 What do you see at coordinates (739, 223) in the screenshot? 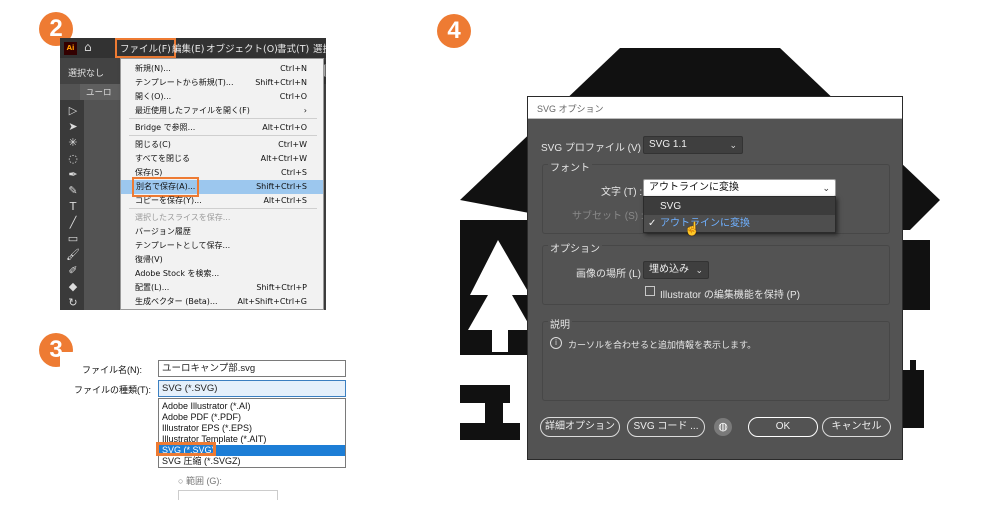
I see `text-option-outline: ✓ アウトラインに変換` at bounding box center [739, 223].